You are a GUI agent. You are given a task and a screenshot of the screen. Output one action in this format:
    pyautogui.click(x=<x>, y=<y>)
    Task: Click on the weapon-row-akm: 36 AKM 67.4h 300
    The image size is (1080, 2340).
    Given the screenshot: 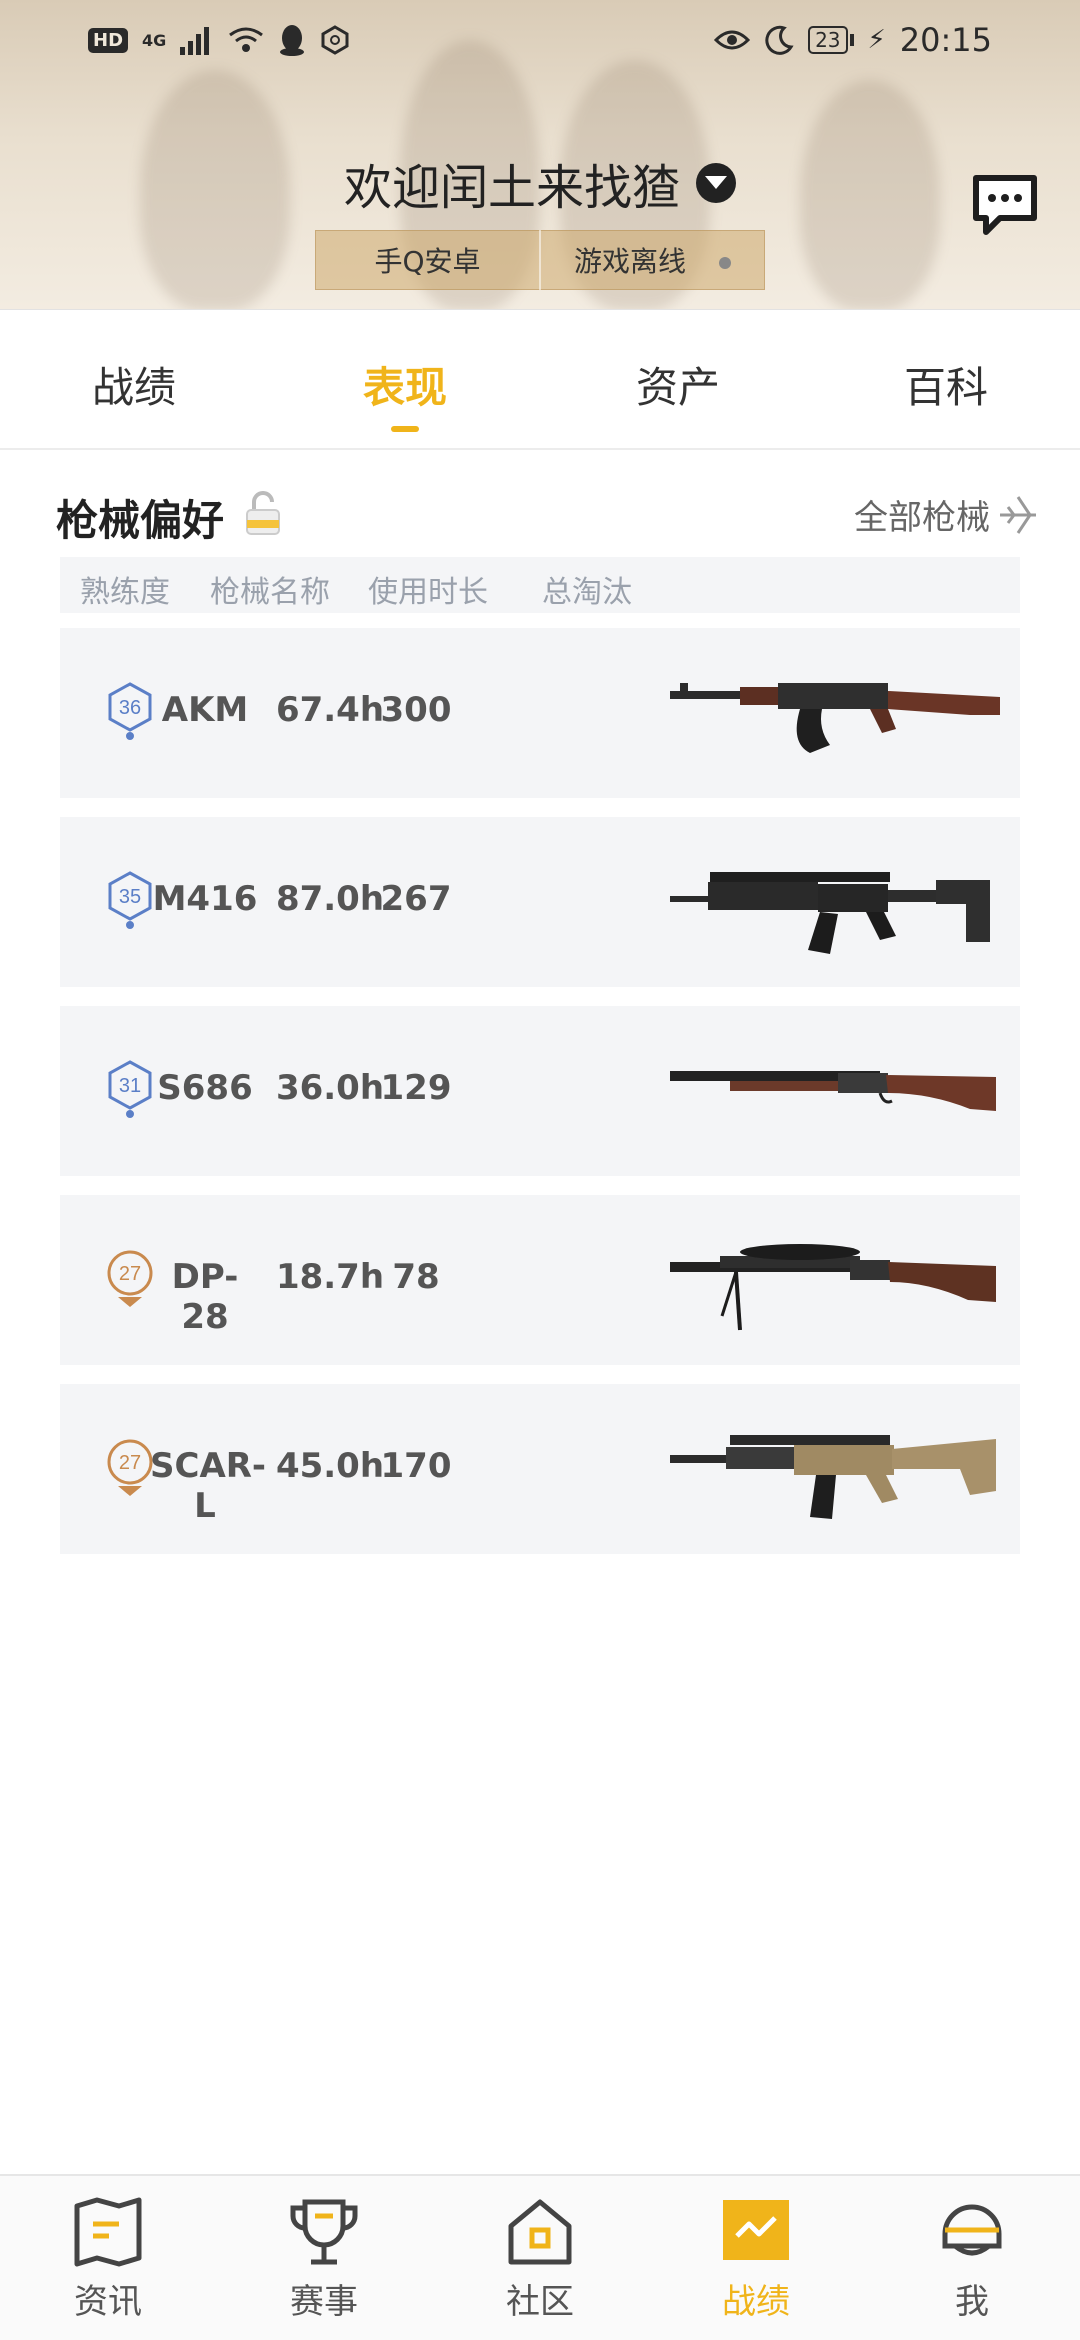 What is the action you would take?
    pyautogui.click(x=540, y=713)
    